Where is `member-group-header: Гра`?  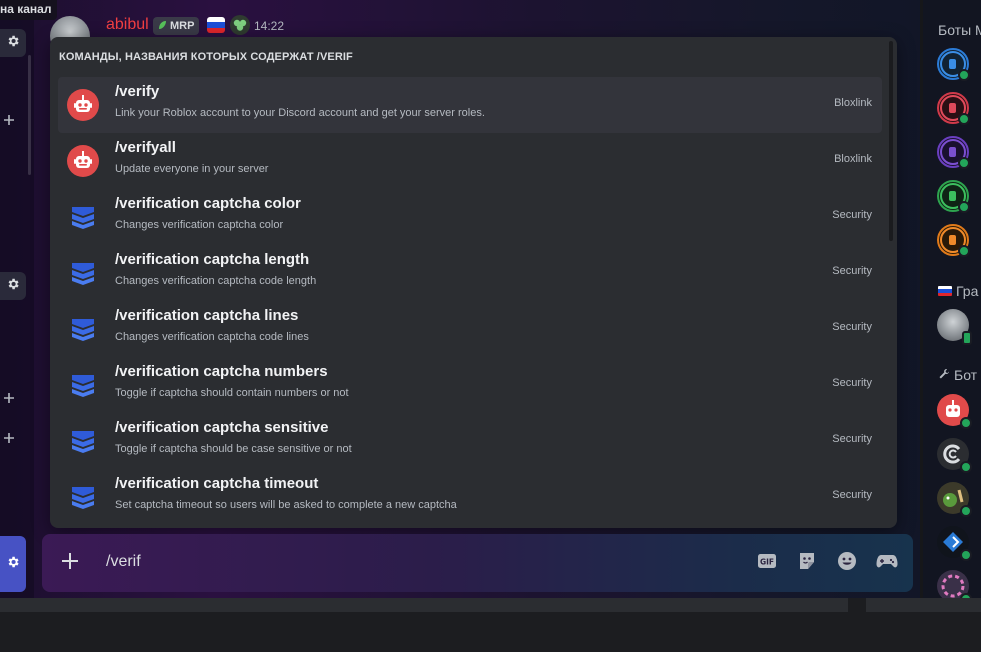 member-group-header: Гра is located at coordinates (958, 291).